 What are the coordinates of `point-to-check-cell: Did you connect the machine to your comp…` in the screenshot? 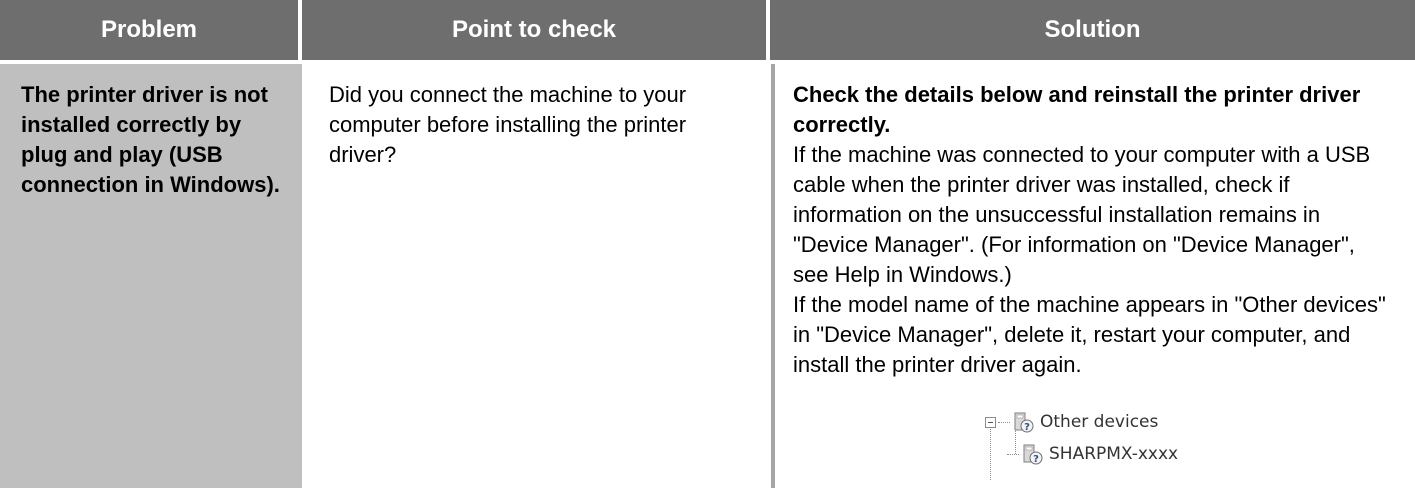 It's located at (508, 124).